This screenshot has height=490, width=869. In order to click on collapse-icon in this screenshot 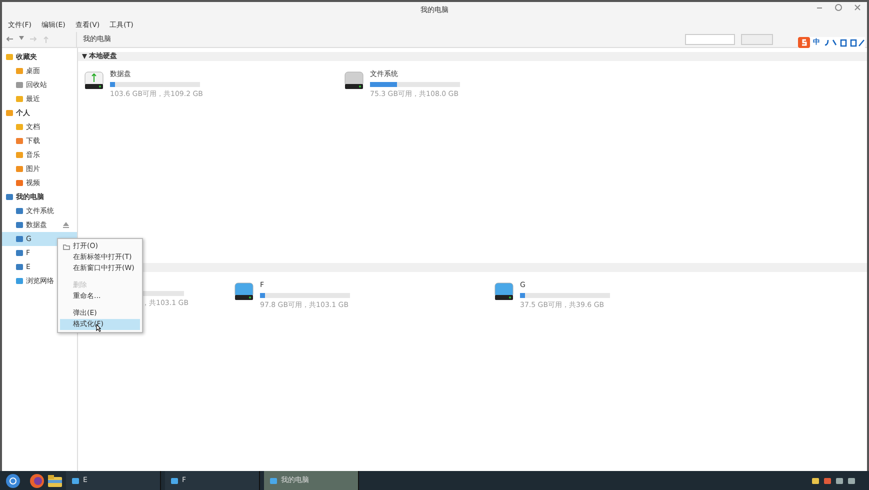, I will do `click(84, 56)`.